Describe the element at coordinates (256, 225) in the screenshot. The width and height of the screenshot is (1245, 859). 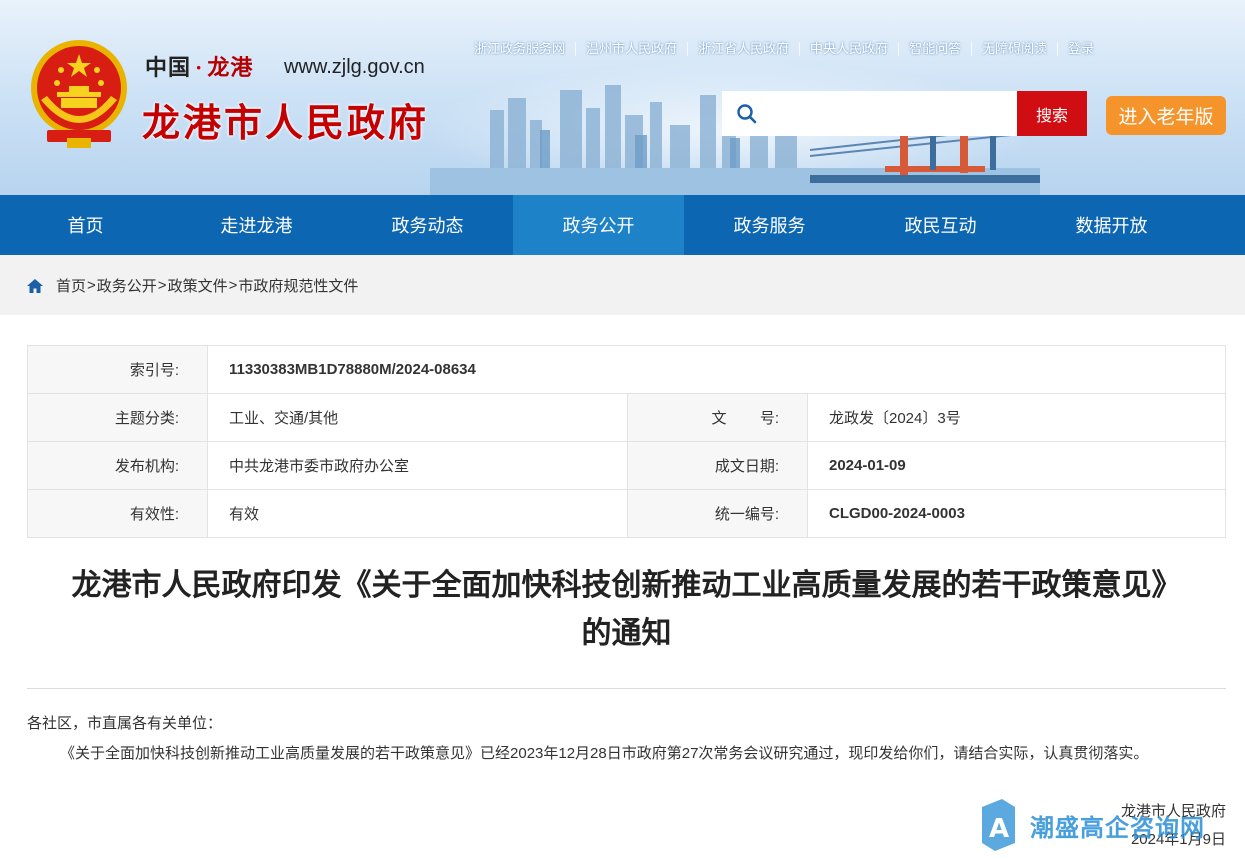
I see `nav-item-about: 走进龙港` at that location.